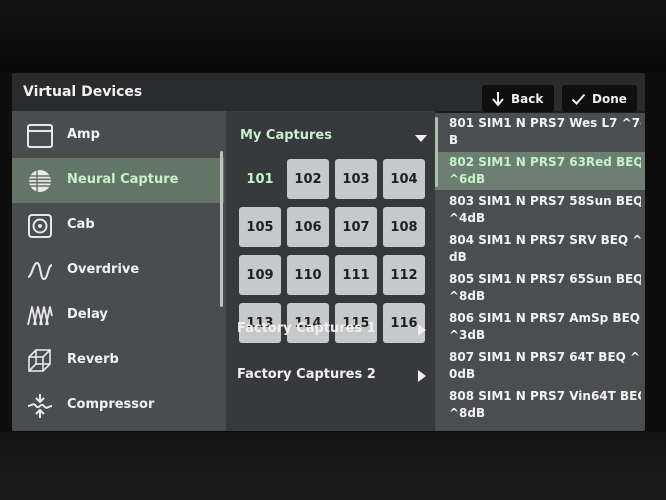 Image resolution: width=666 pixels, height=500 pixels. What do you see at coordinates (40, 136) in the screenshot?
I see `amp-icon` at bounding box center [40, 136].